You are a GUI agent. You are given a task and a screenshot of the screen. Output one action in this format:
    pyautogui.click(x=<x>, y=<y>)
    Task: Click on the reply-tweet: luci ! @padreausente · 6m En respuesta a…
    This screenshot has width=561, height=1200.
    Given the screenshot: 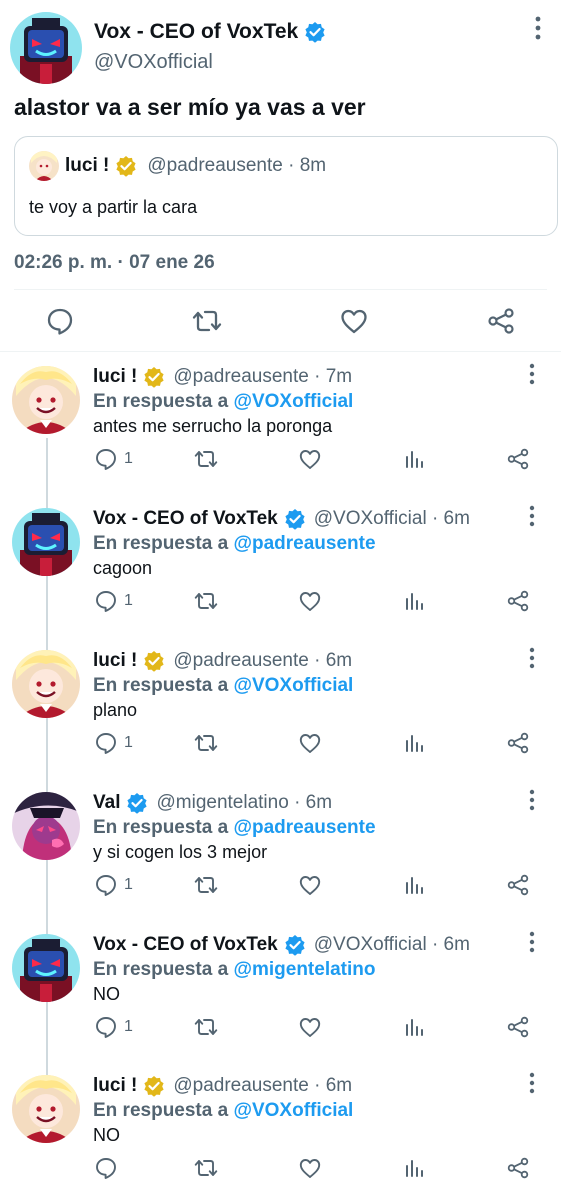 What is the action you would take?
    pyautogui.click(x=280, y=1135)
    